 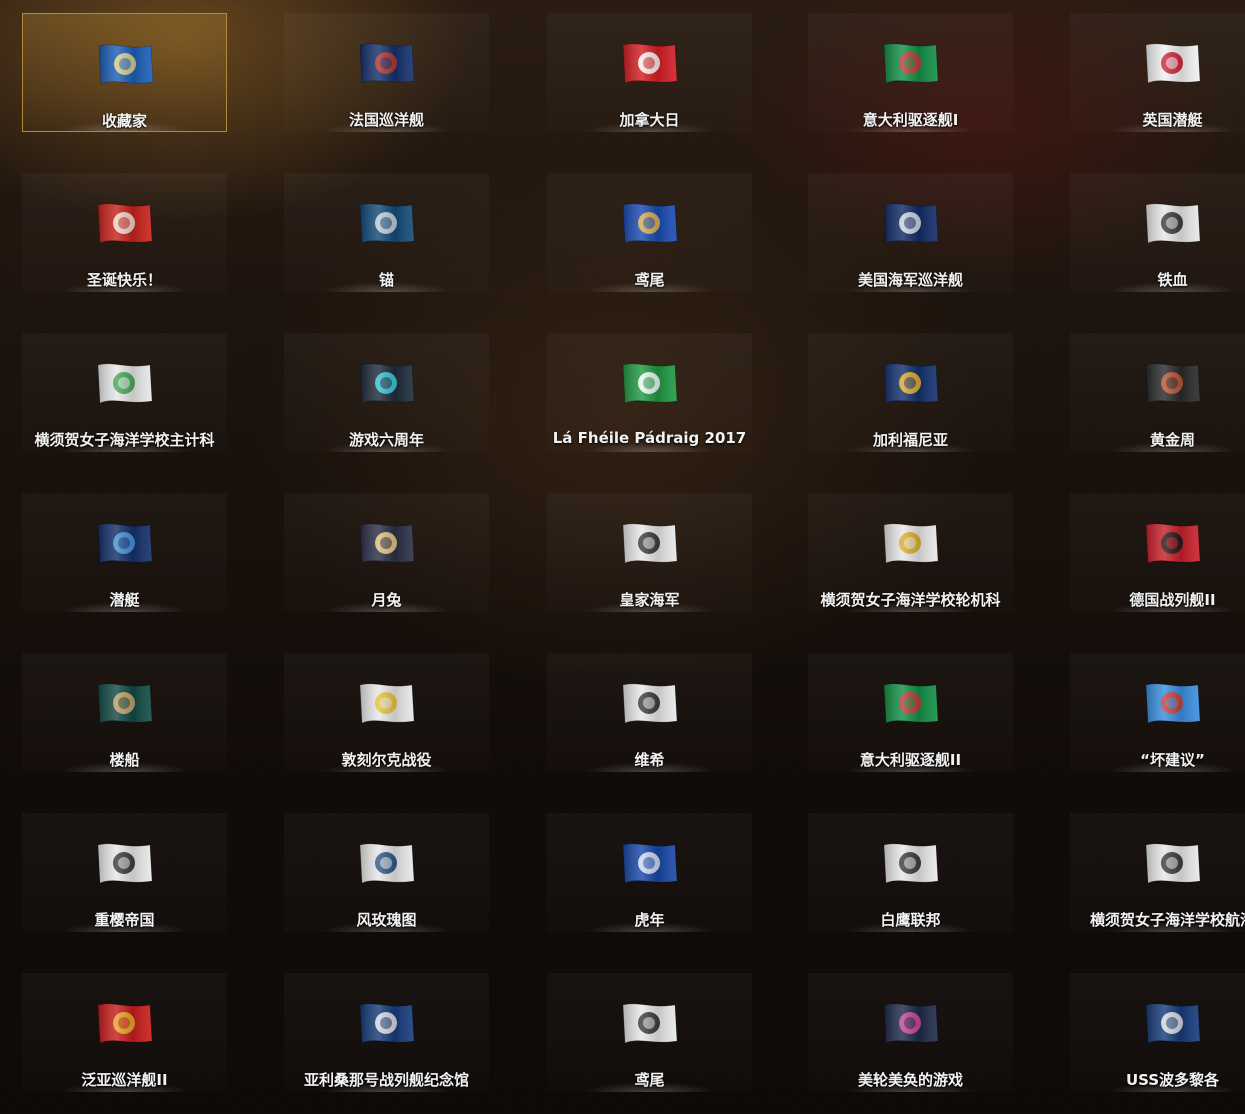 What do you see at coordinates (1172, 63) in the screenshot?
I see `british-submarine-flag-icon` at bounding box center [1172, 63].